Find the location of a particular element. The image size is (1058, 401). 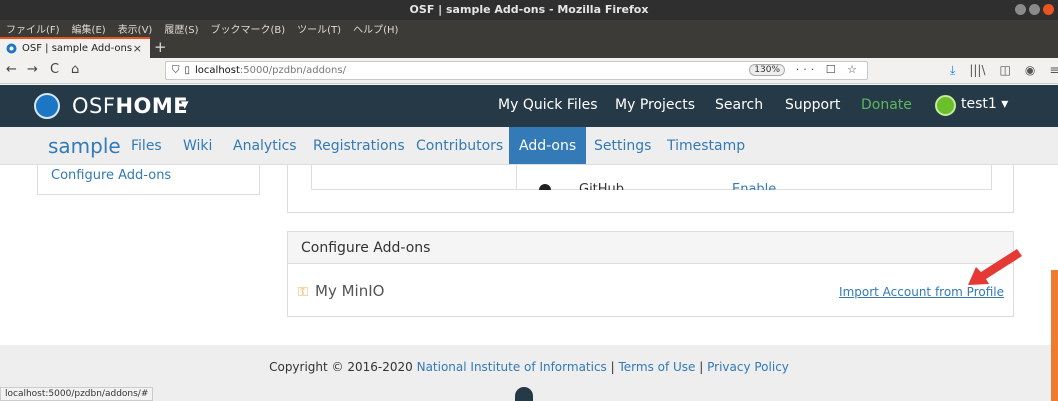

page-actions-icon: ··· ☐ ☆ is located at coordinates (828, 69).